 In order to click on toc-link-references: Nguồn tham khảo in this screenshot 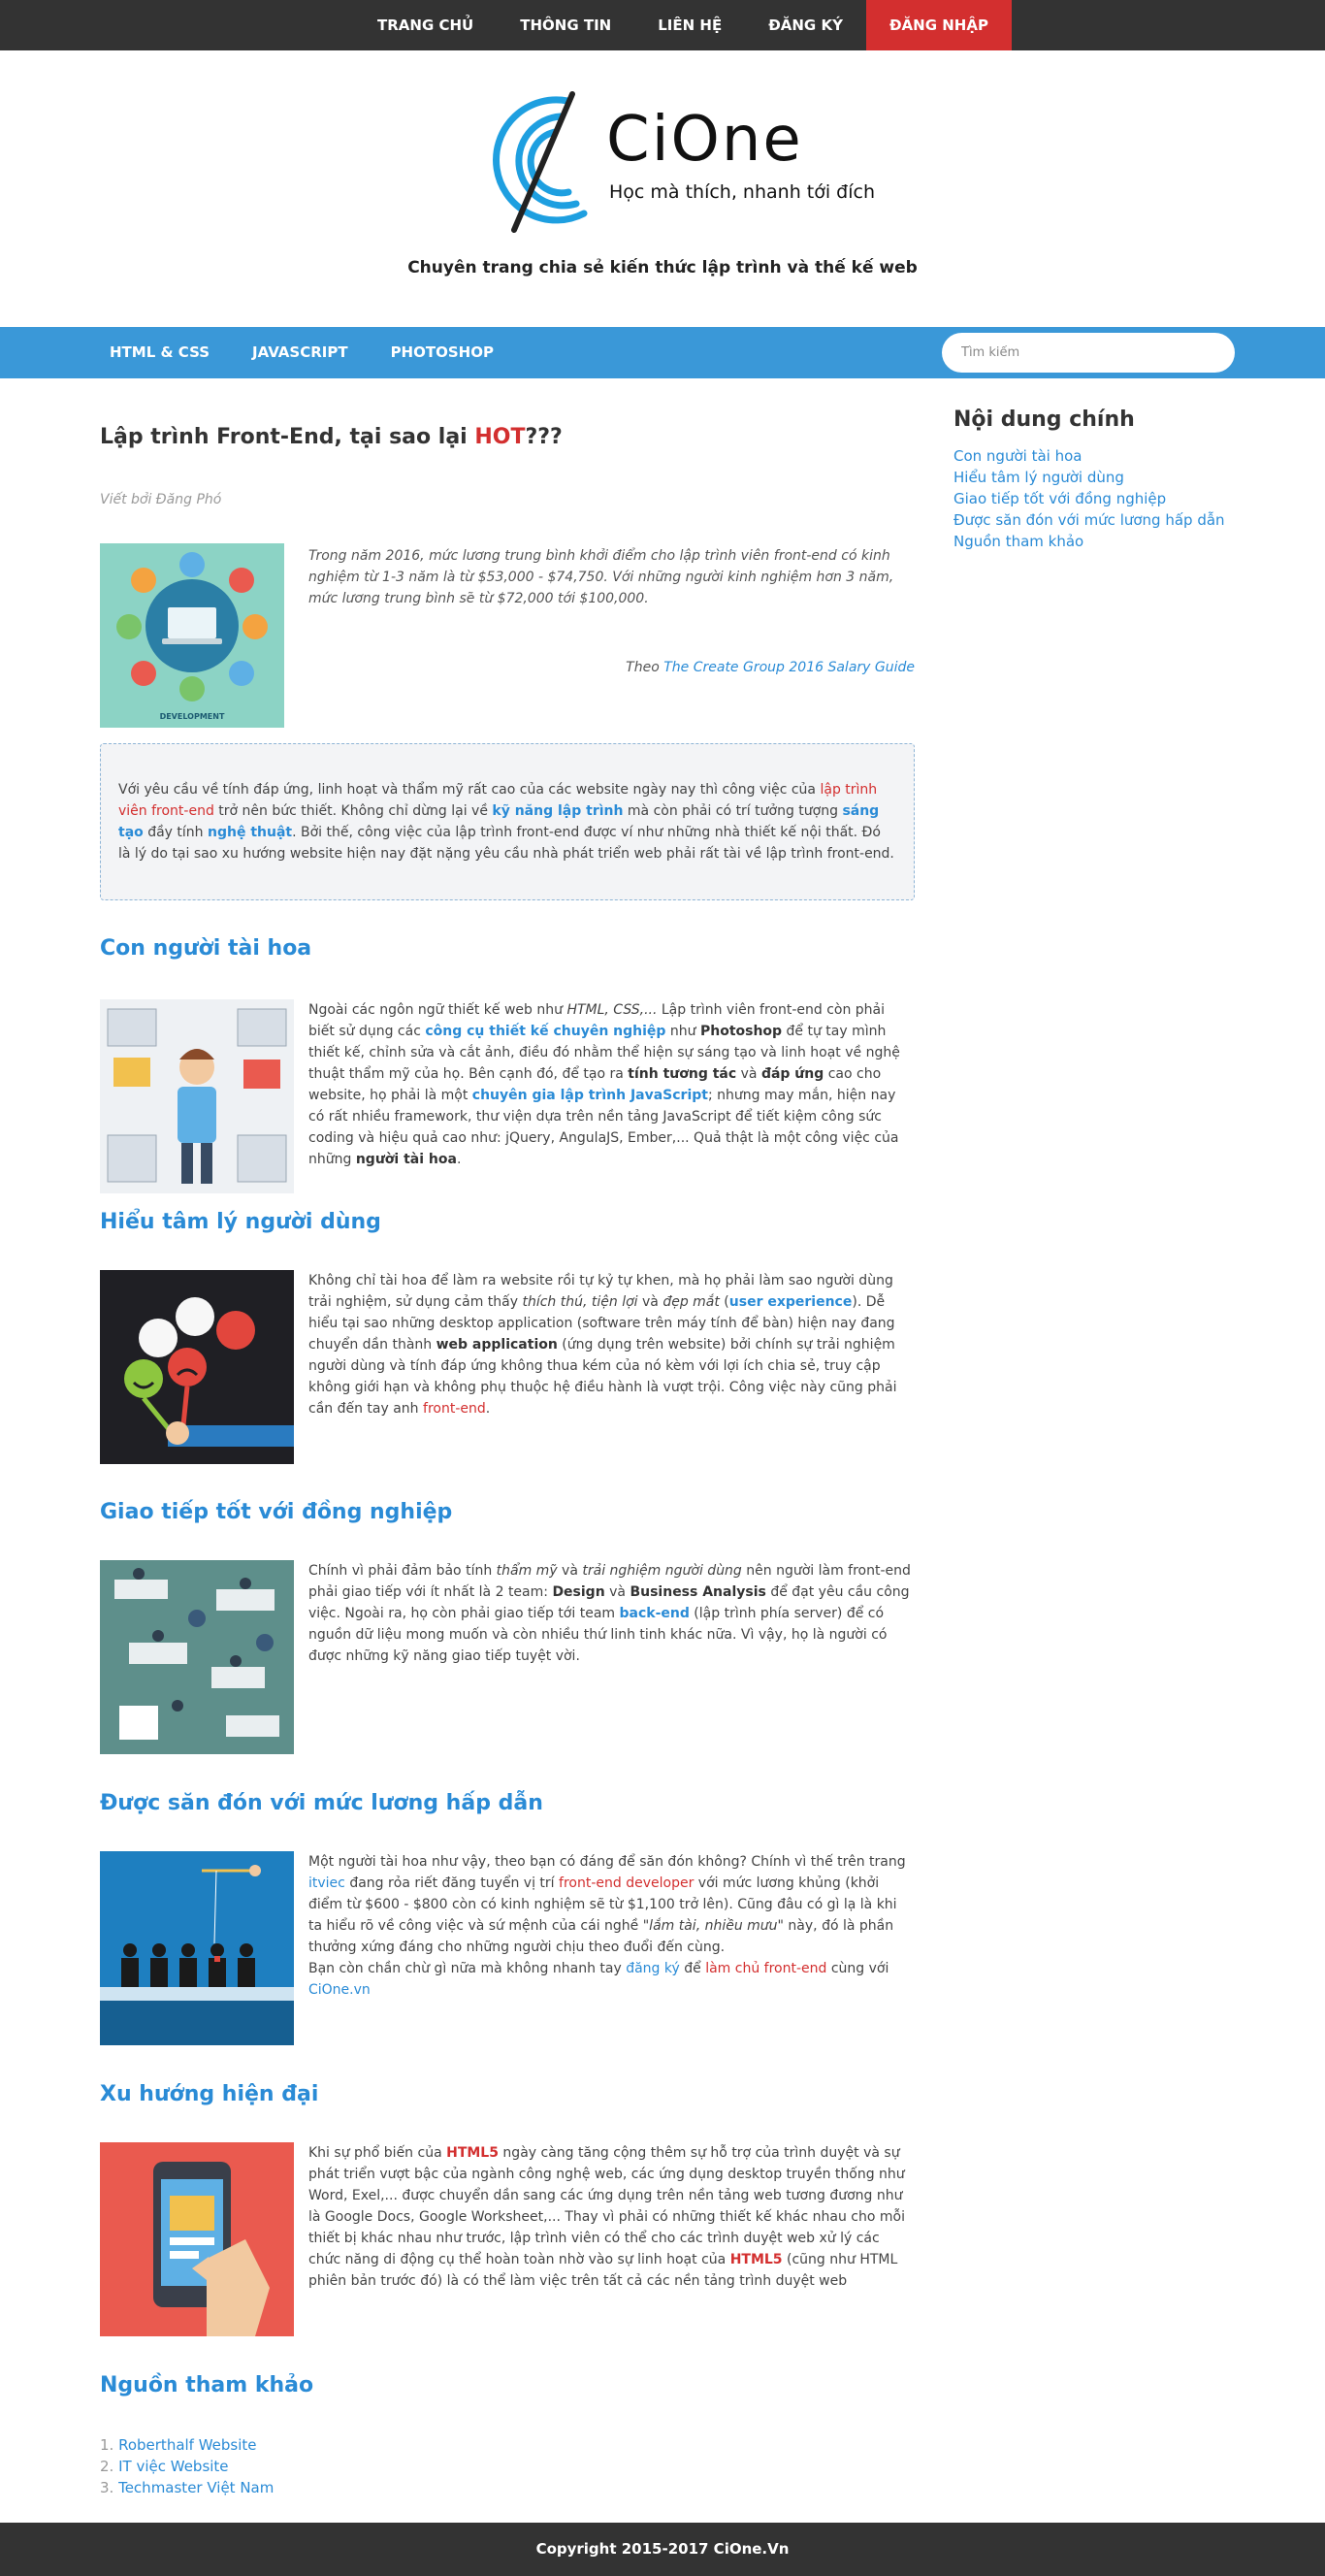, I will do `click(1098, 541)`.